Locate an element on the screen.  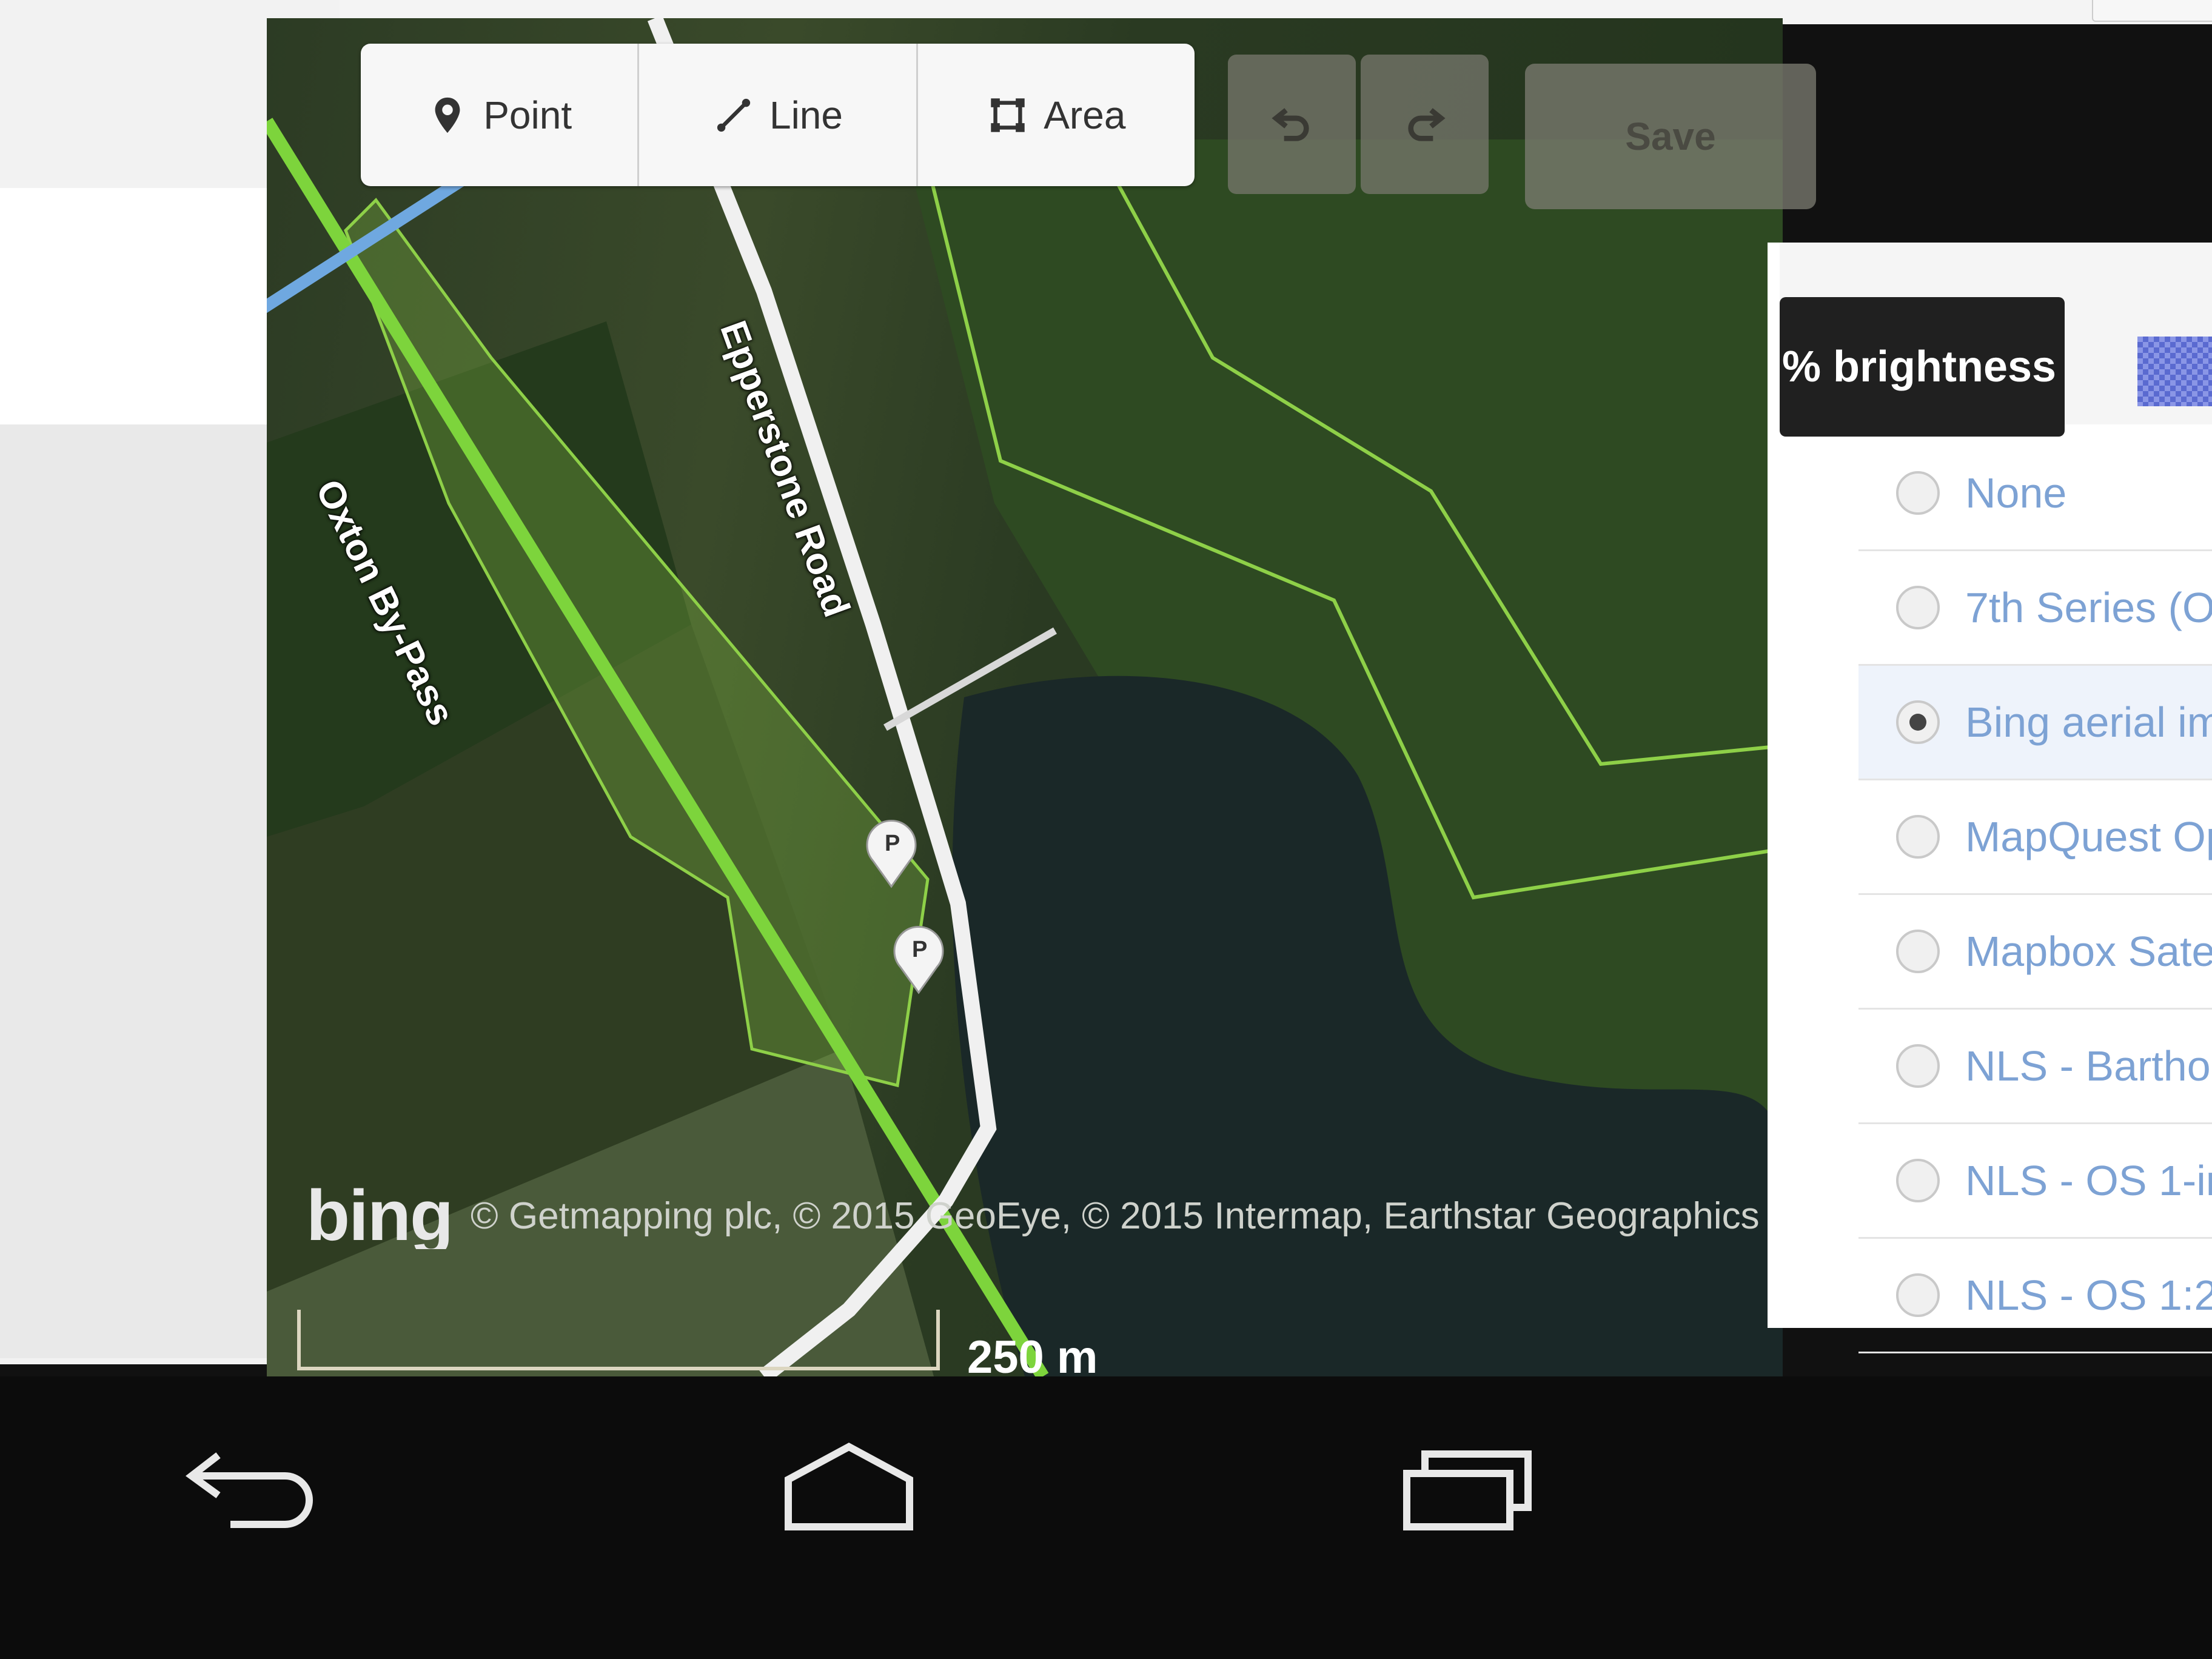
undo-redo-group is located at coordinates (1359, 125).